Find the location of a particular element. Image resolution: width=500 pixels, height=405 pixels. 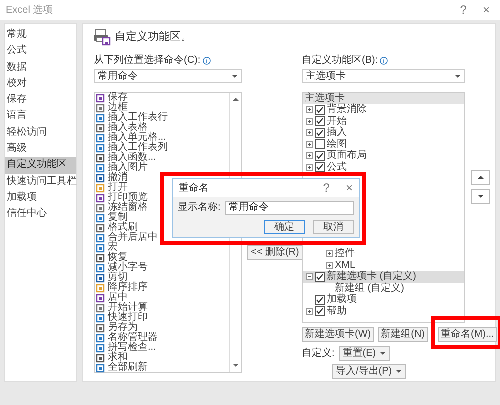

down-icon is located at coordinates (480, 196).